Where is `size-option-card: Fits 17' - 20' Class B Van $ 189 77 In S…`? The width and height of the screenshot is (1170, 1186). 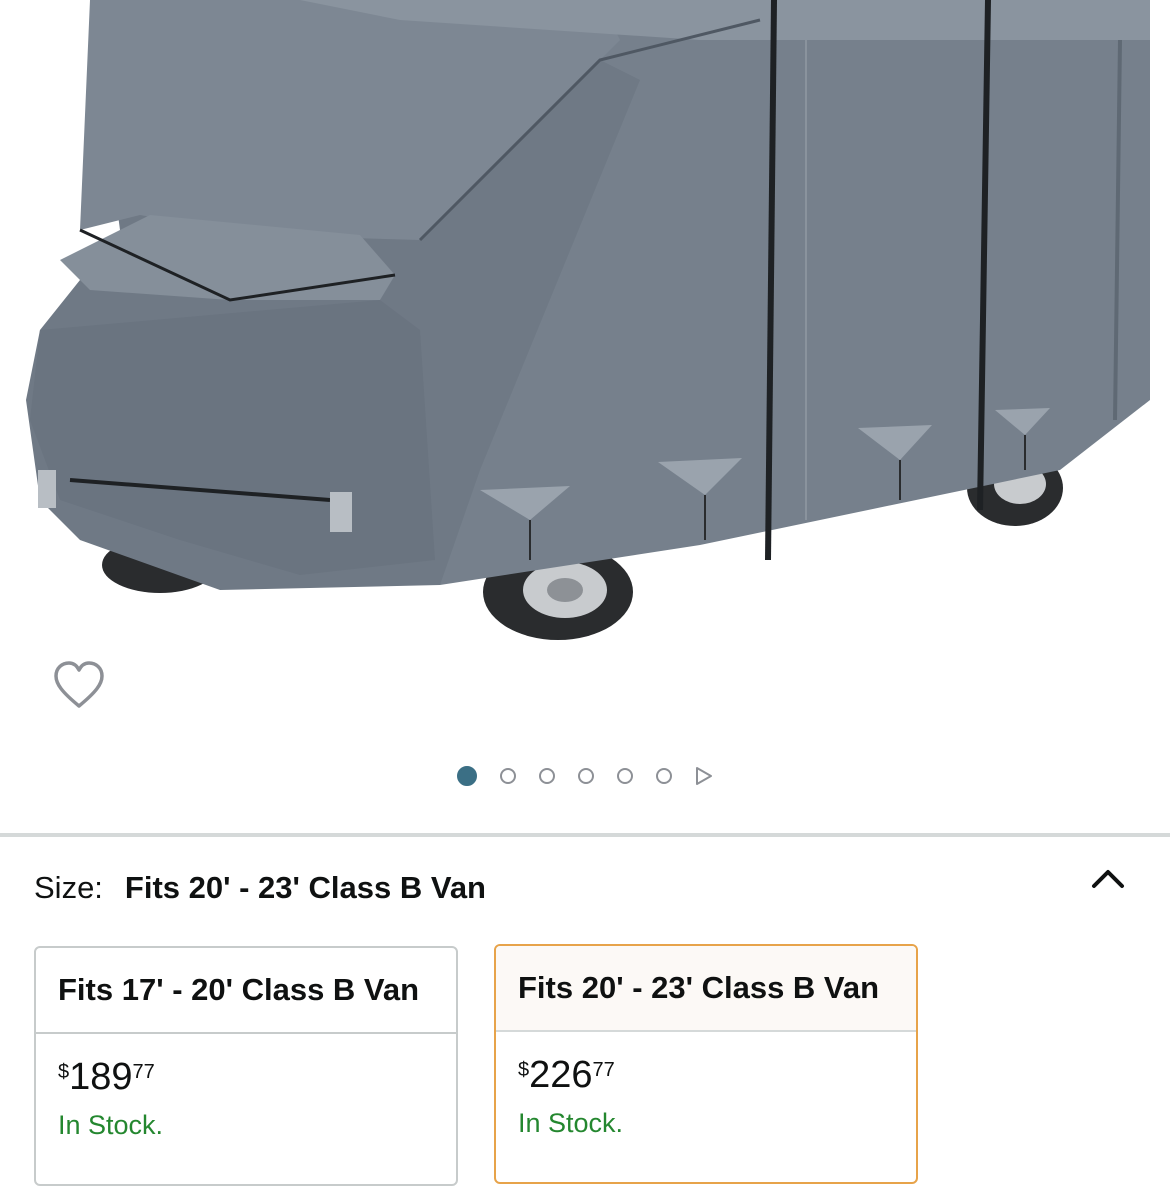 size-option-card: Fits 17' - 20' Class B Van $ 189 77 In S… is located at coordinates (246, 1066).